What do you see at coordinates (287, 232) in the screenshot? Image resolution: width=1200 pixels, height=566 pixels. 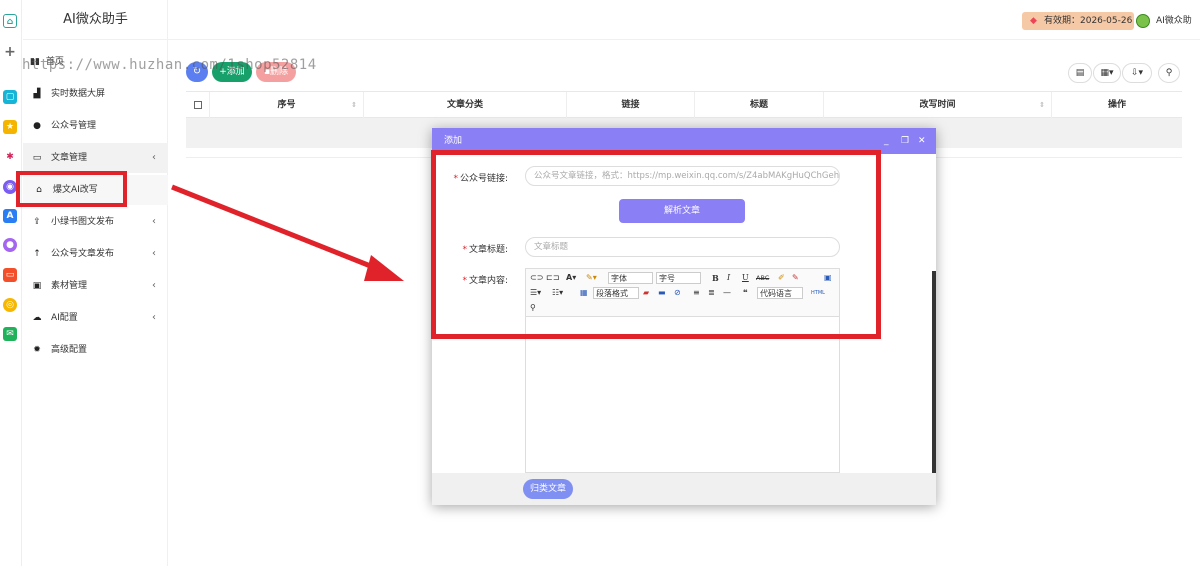 I see `annotation-arrow` at bounding box center [287, 232].